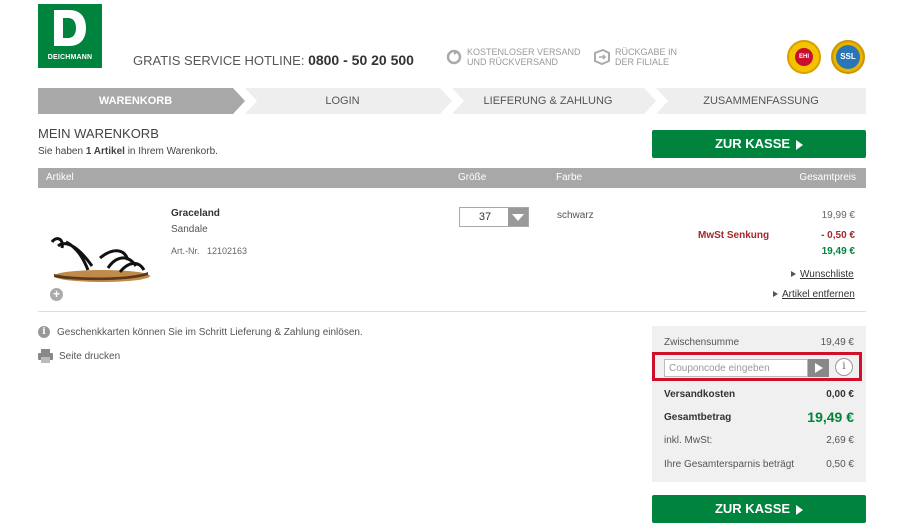 Image resolution: width=900 pixels, height=526 pixels. Describe the element at coordinates (575, 215) in the screenshot. I see `product-color: schwarz` at that location.